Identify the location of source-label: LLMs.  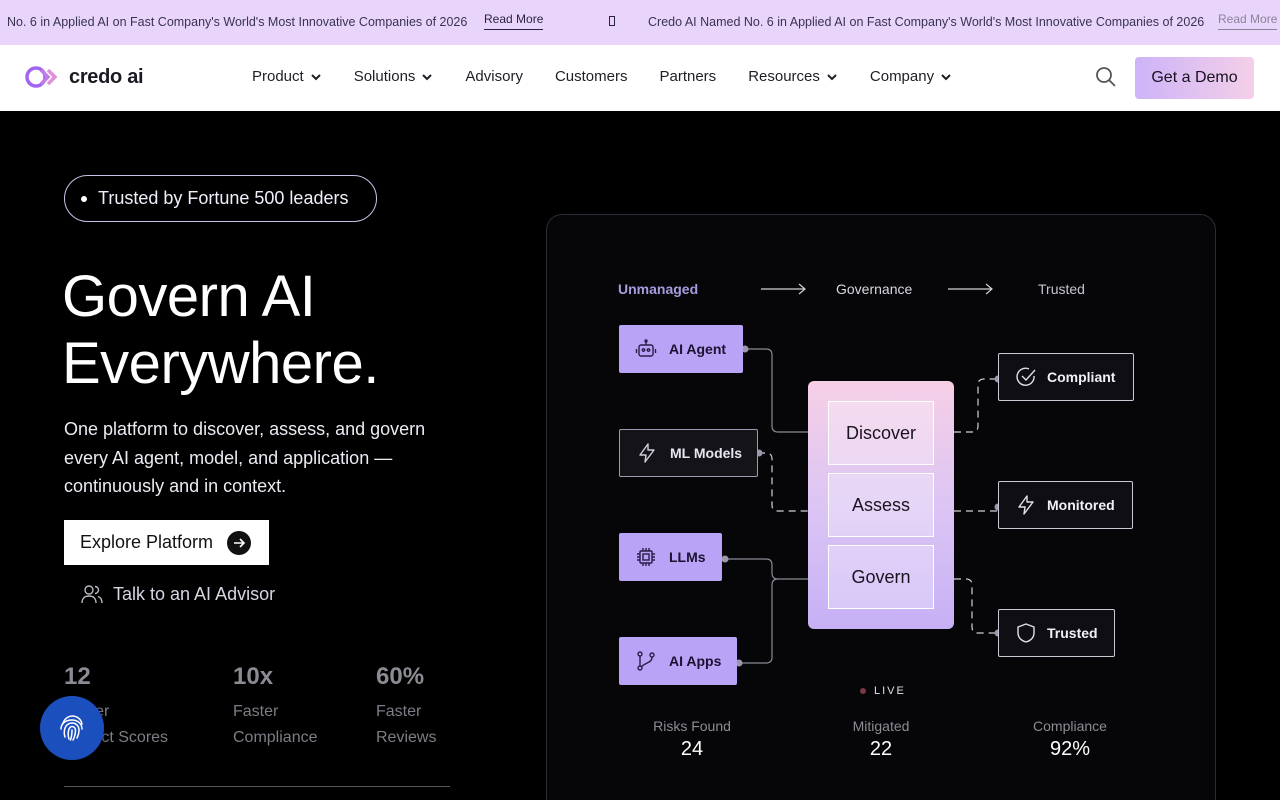
(687, 557).